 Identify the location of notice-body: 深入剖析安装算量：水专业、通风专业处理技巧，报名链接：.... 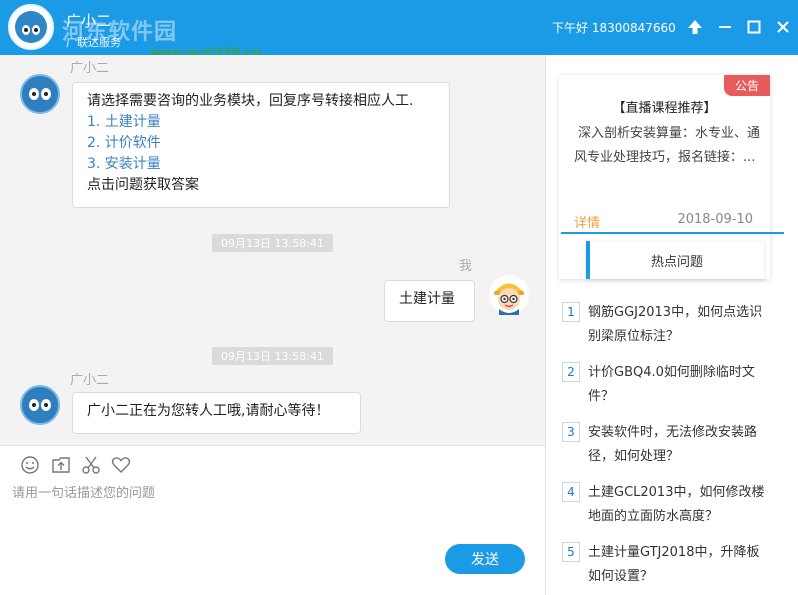
(667, 145).